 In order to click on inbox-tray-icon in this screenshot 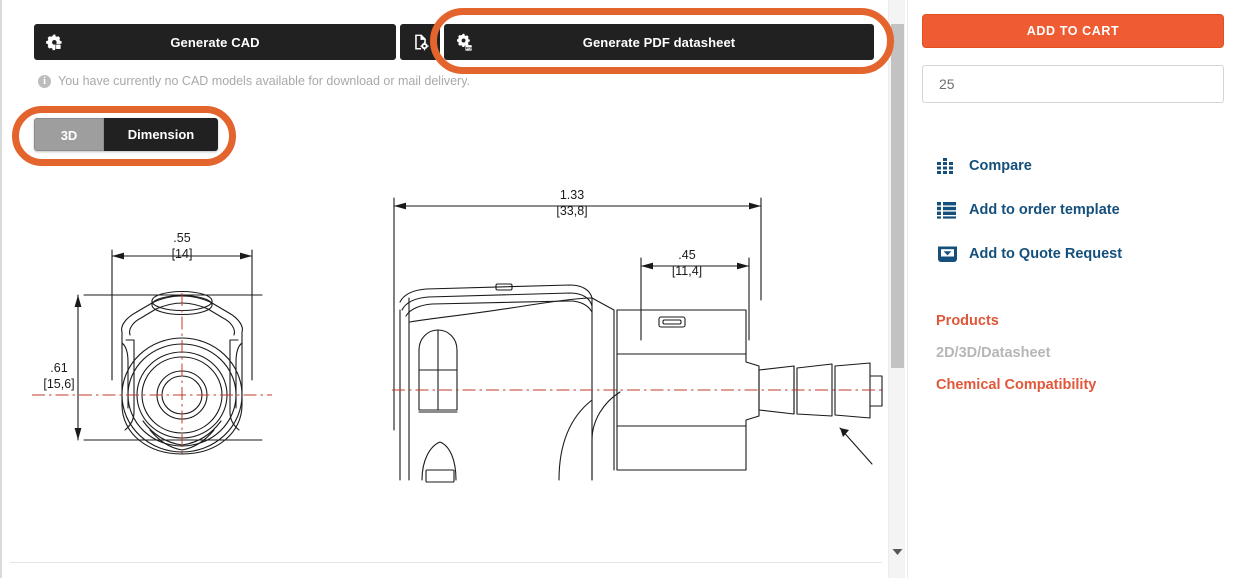, I will do `click(947, 254)`.